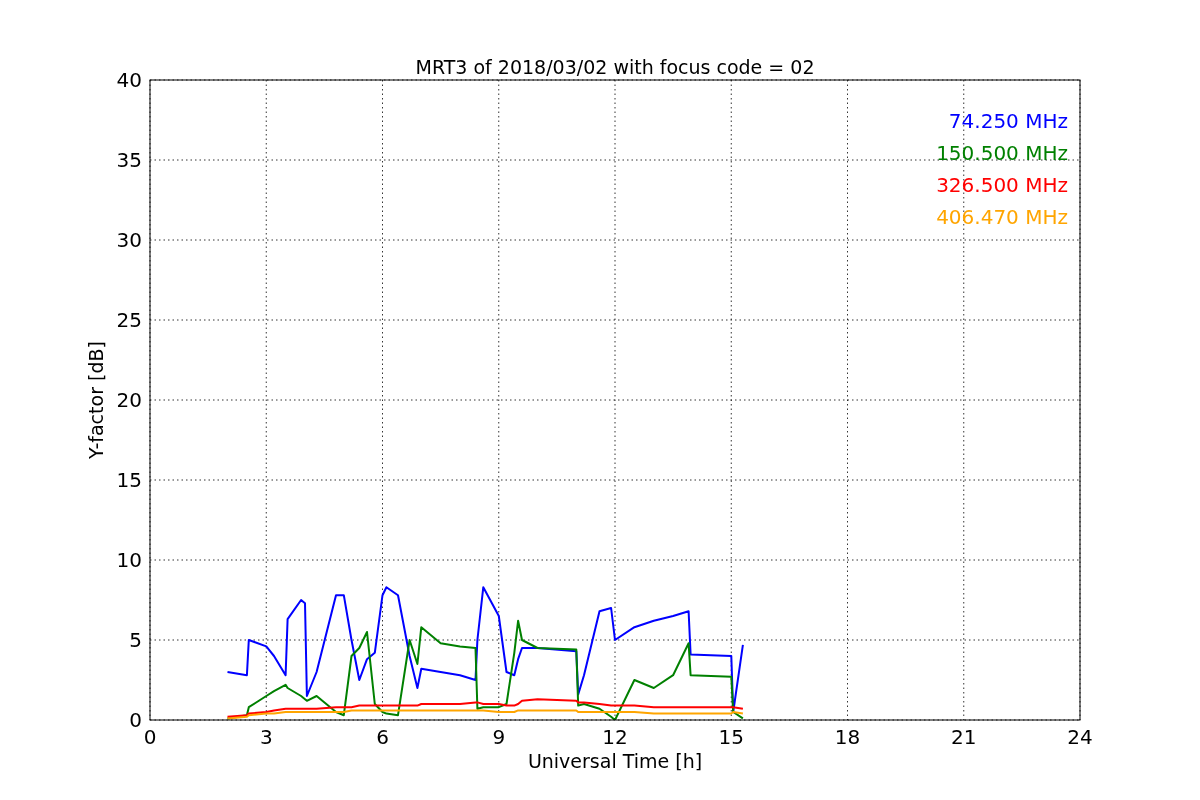 Image resolution: width=1200 pixels, height=800 pixels. What do you see at coordinates (964, 737) in the screenshot?
I see `tick-label: 21` at bounding box center [964, 737].